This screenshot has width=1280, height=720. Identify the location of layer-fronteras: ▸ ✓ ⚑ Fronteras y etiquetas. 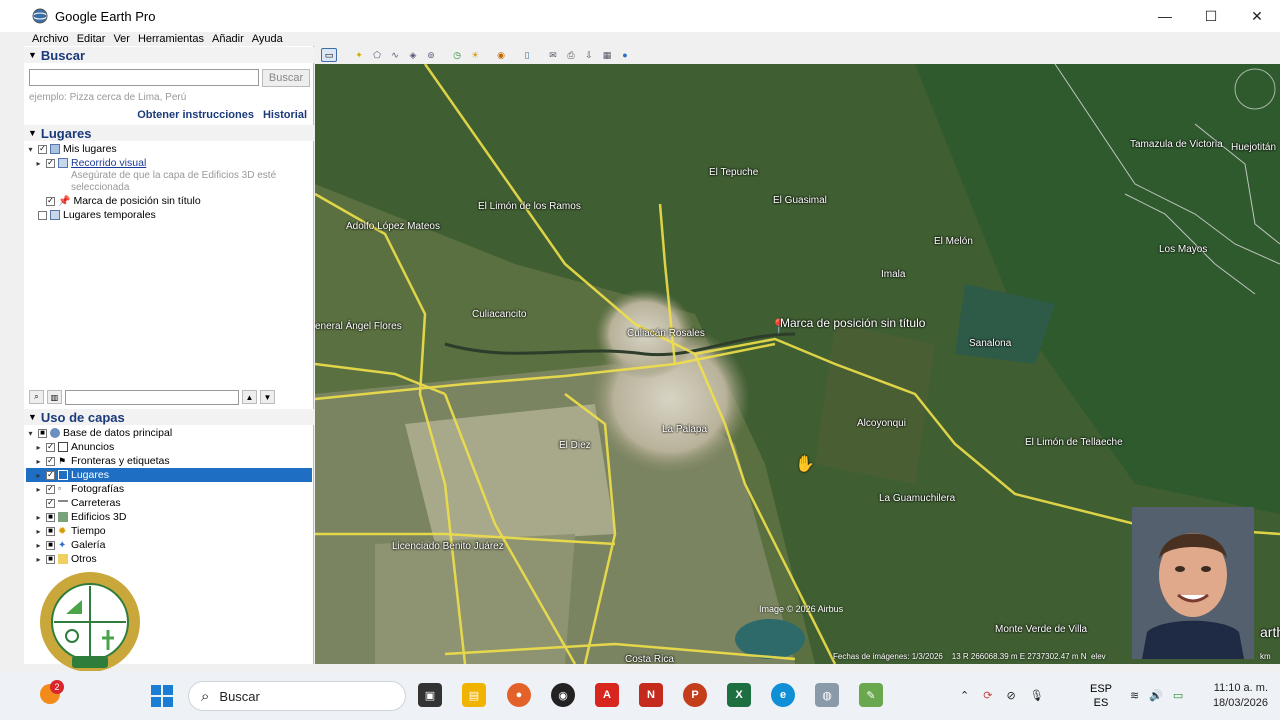
(169, 461).